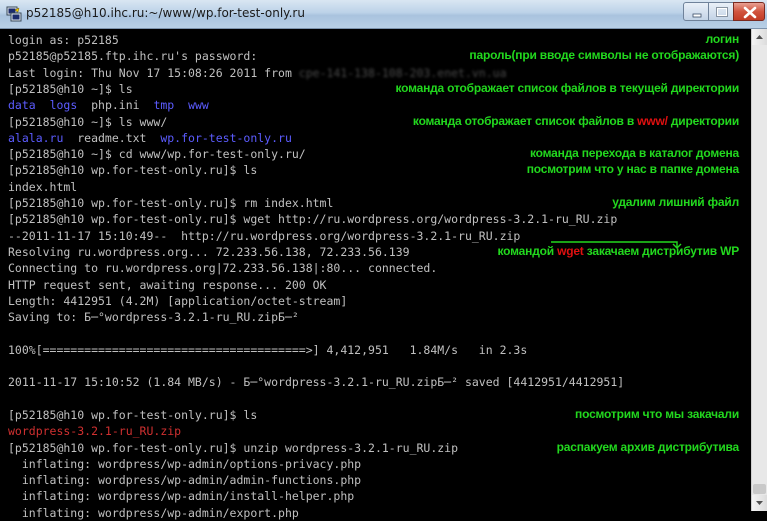 This screenshot has height=521, width=767. I want to click on terminal-line: data logs php.ini tmp www, so click(108, 105).